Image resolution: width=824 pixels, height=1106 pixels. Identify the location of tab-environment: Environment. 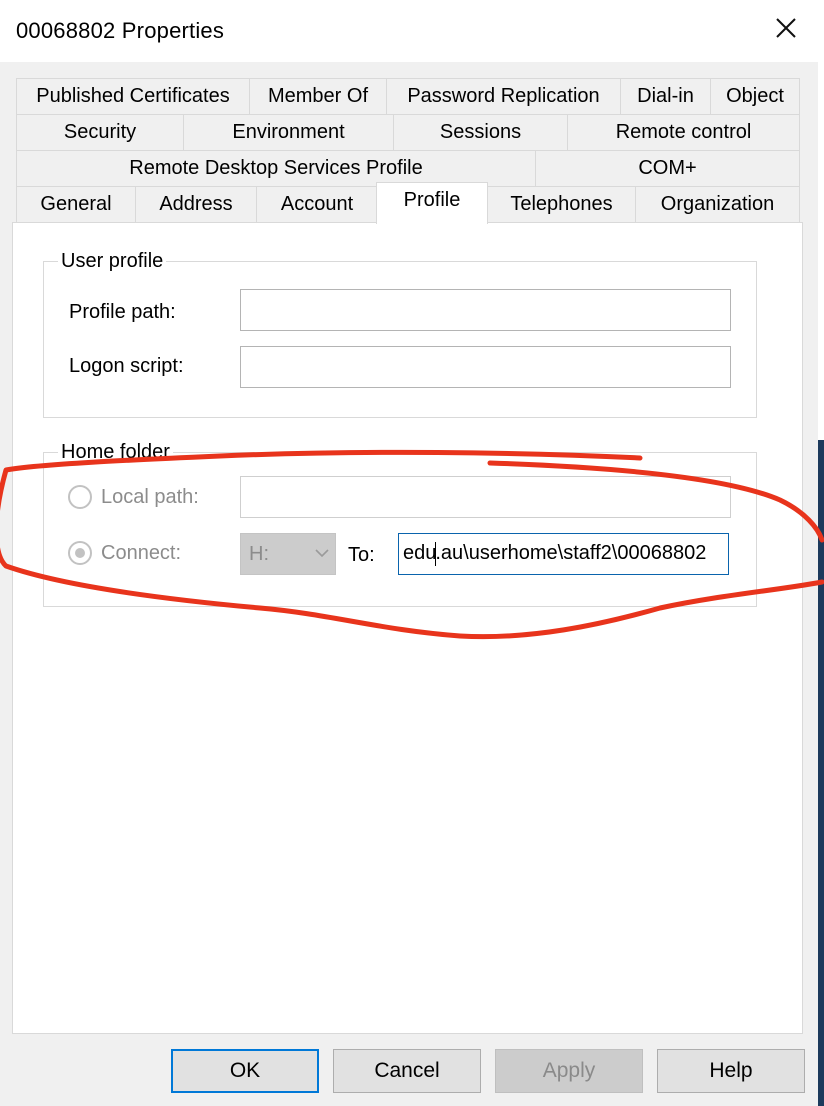
(288, 132).